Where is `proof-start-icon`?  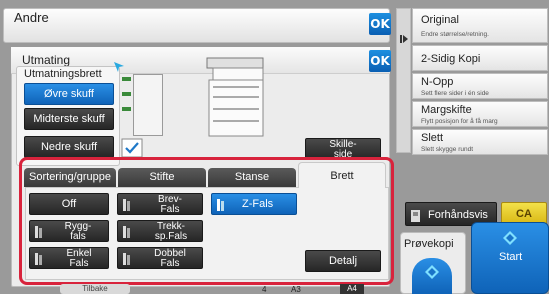 proof-start-icon is located at coordinates (432, 274).